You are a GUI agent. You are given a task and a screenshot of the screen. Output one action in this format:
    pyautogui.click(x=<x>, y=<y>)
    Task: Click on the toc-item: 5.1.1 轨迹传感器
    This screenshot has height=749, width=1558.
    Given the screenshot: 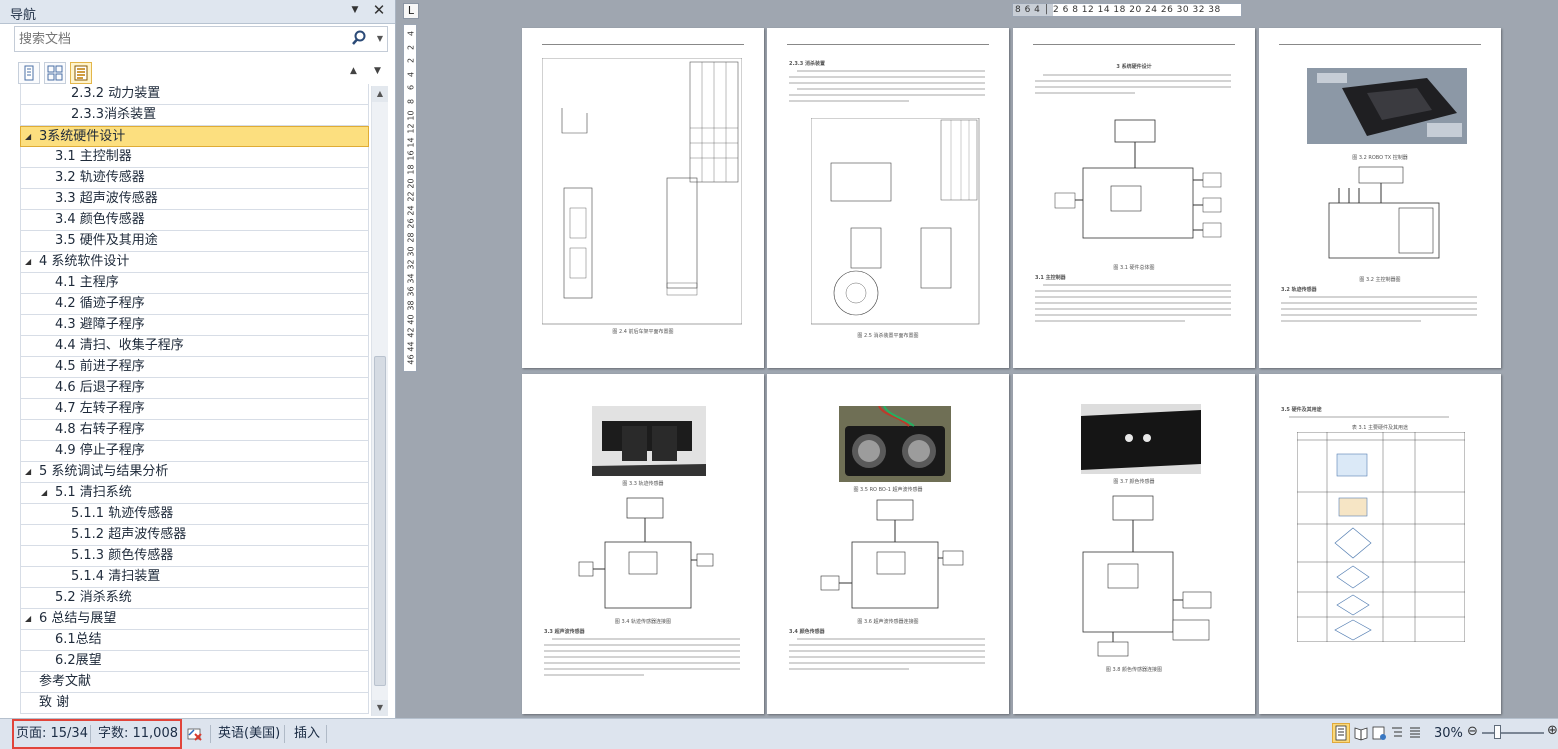 What is the action you would take?
    pyautogui.click(x=194, y=514)
    